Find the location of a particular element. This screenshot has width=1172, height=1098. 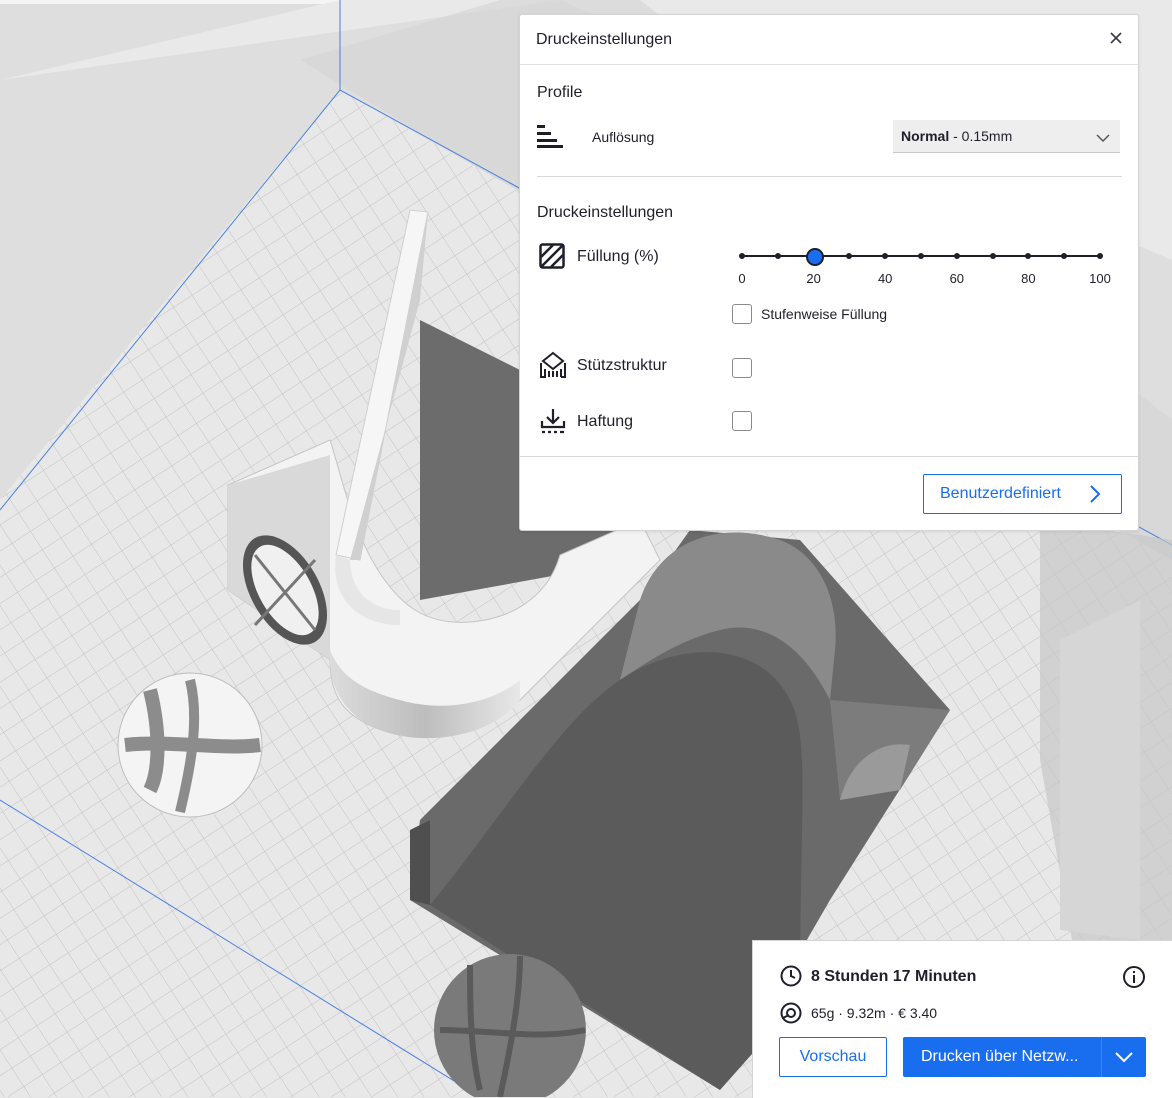

close-icon is located at coordinates (1116, 38).